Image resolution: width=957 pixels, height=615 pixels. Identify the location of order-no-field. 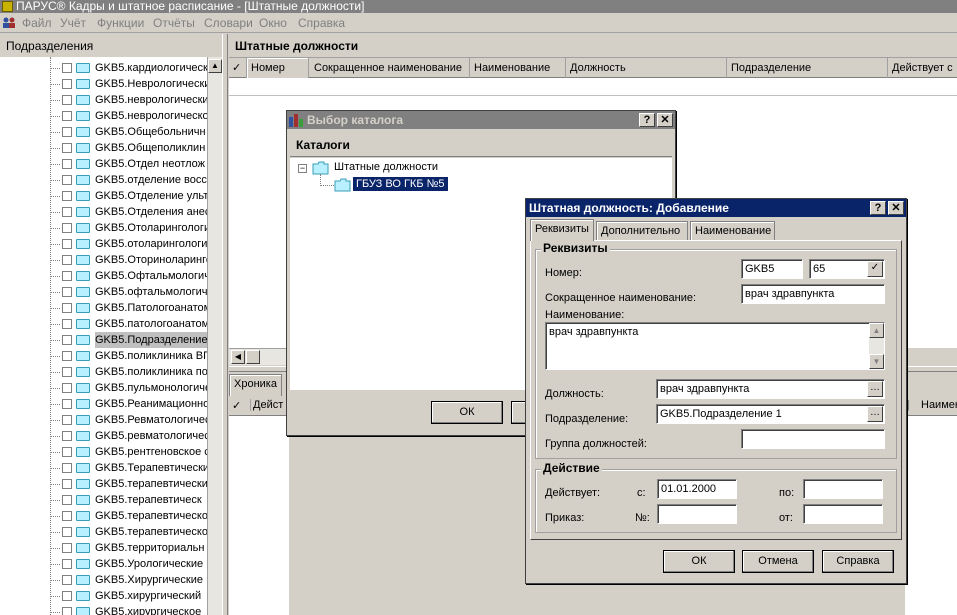
(697, 514).